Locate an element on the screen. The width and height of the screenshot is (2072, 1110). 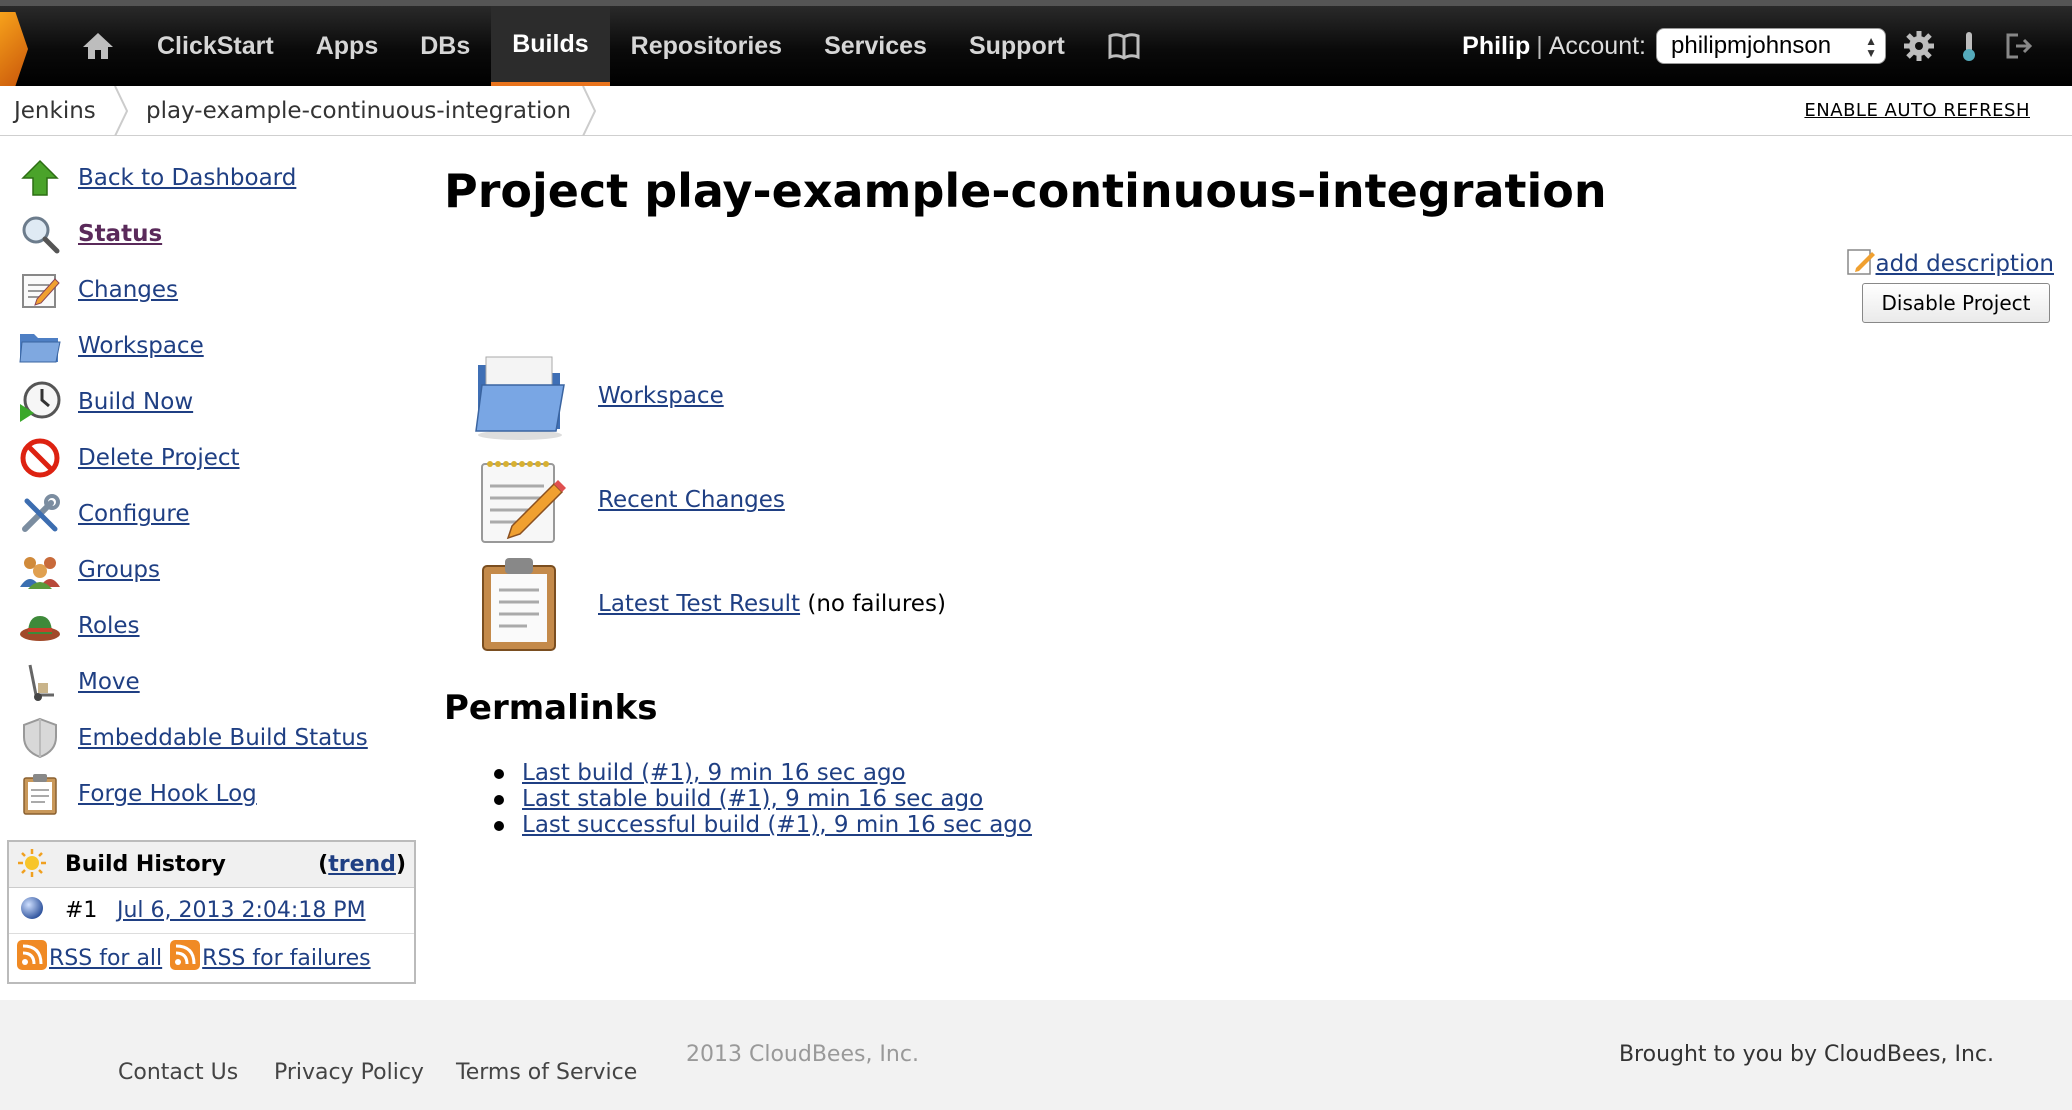
rss-icon is located at coordinates (185, 958).